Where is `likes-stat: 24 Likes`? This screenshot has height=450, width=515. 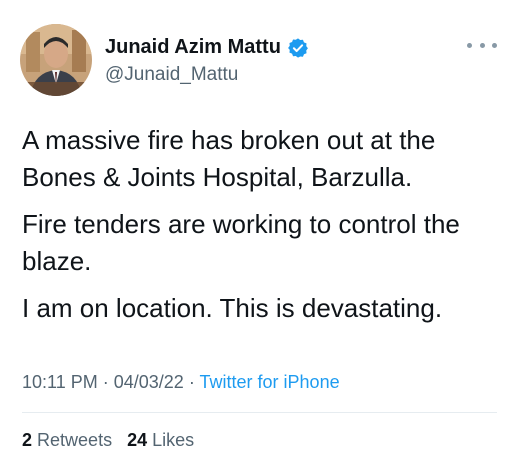 likes-stat: 24 Likes is located at coordinates (160, 440).